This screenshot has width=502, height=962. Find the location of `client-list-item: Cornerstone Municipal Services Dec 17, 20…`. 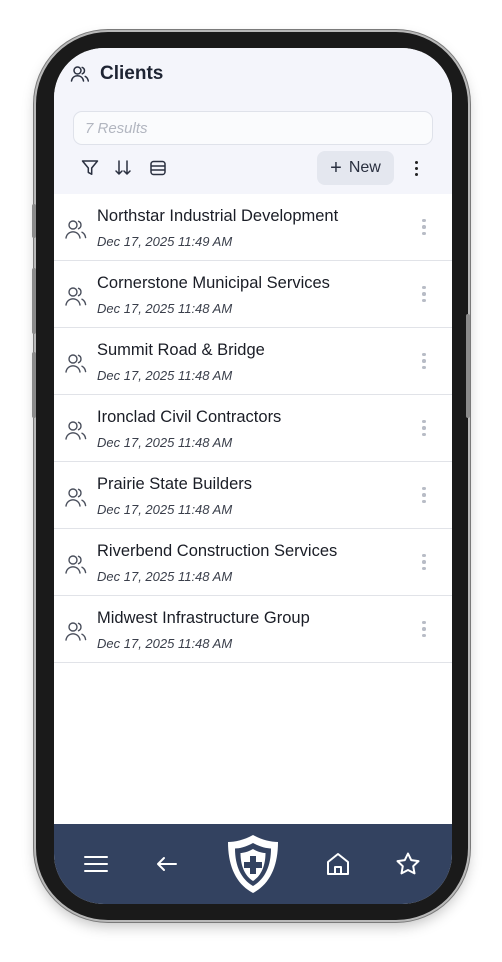

client-list-item: Cornerstone Municipal Services Dec 17, 20… is located at coordinates (253, 294).